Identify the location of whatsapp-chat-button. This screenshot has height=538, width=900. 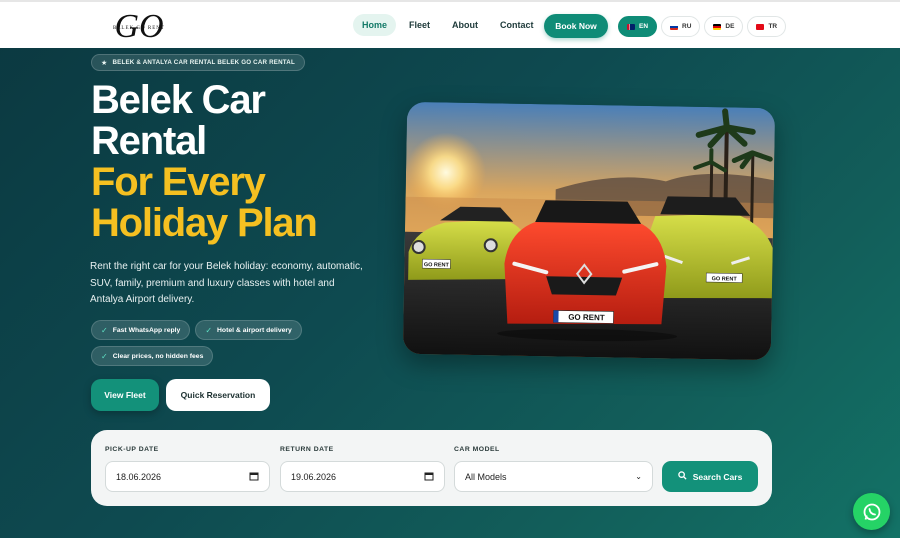
(871, 511).